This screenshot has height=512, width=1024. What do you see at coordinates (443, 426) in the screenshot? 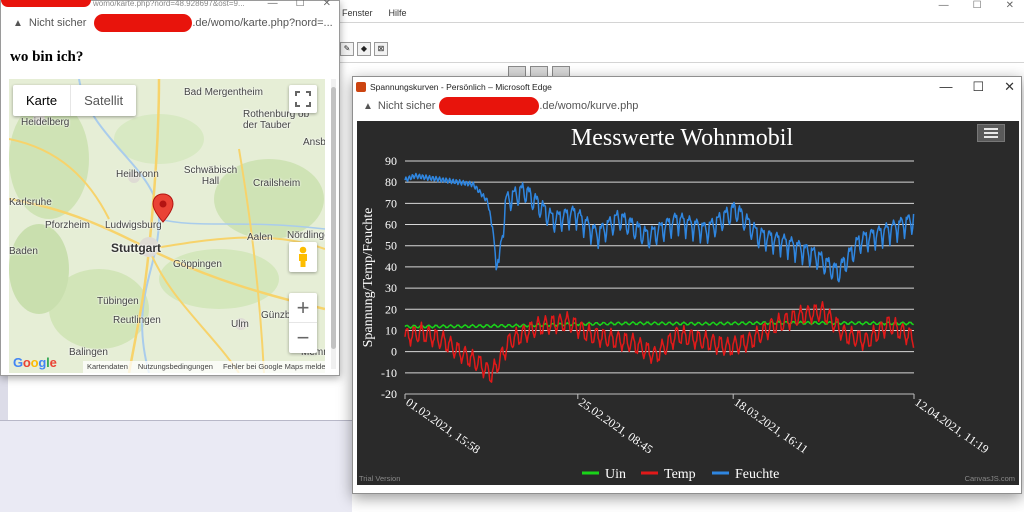
I see `x-tick-label: 01.02.2021, 15:58` at bounding box center [443, 426].